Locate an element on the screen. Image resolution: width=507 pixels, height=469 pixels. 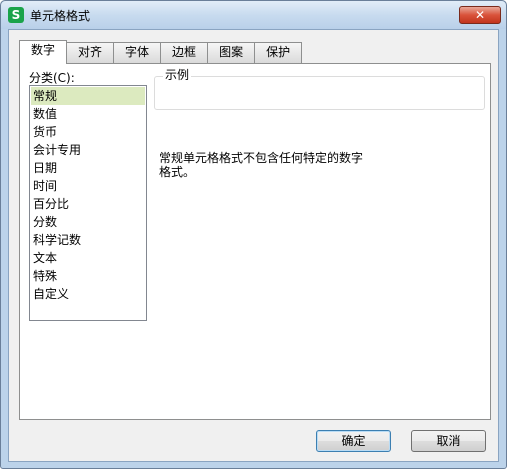
category-item-percentage: 百分比 is located at coordinates (88, 204).